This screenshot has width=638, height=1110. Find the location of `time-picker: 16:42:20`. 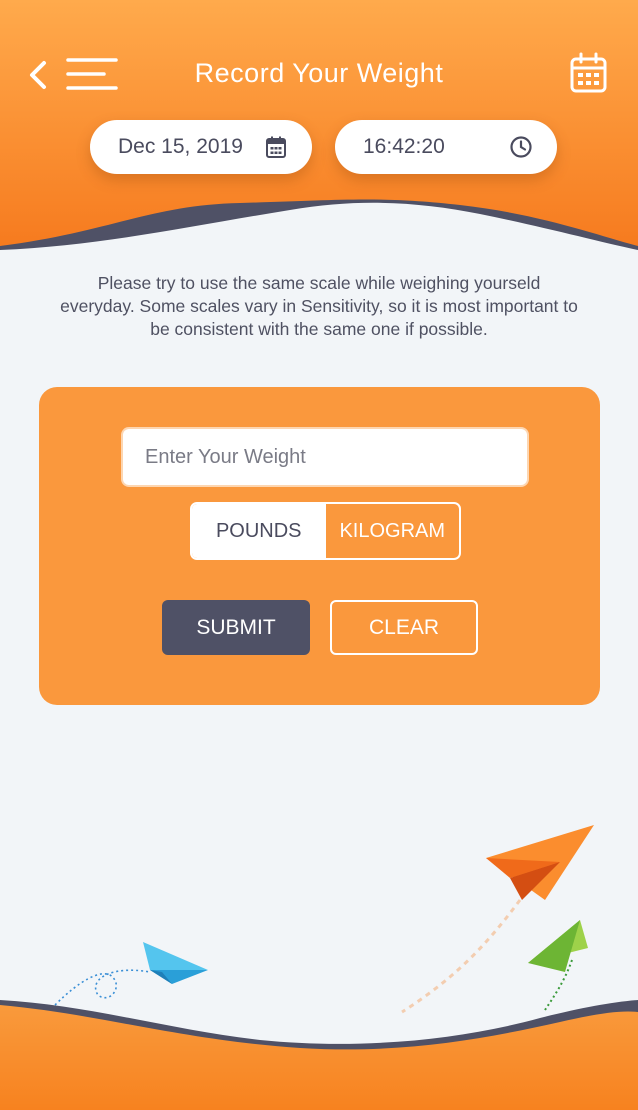

time-picker: 16:42:20 is located at coordinates (446, 147).